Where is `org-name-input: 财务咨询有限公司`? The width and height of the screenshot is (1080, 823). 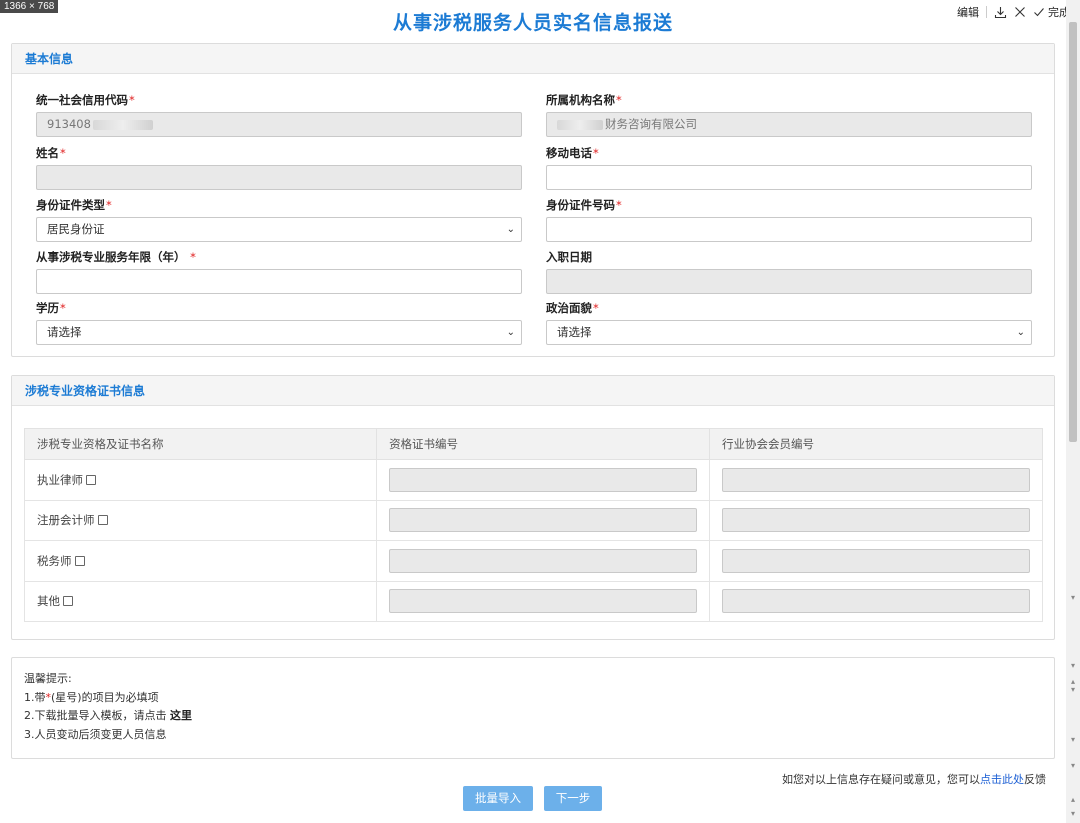
org-name-input: 财务咨询有限公司 is located at coordinates (789, 124).